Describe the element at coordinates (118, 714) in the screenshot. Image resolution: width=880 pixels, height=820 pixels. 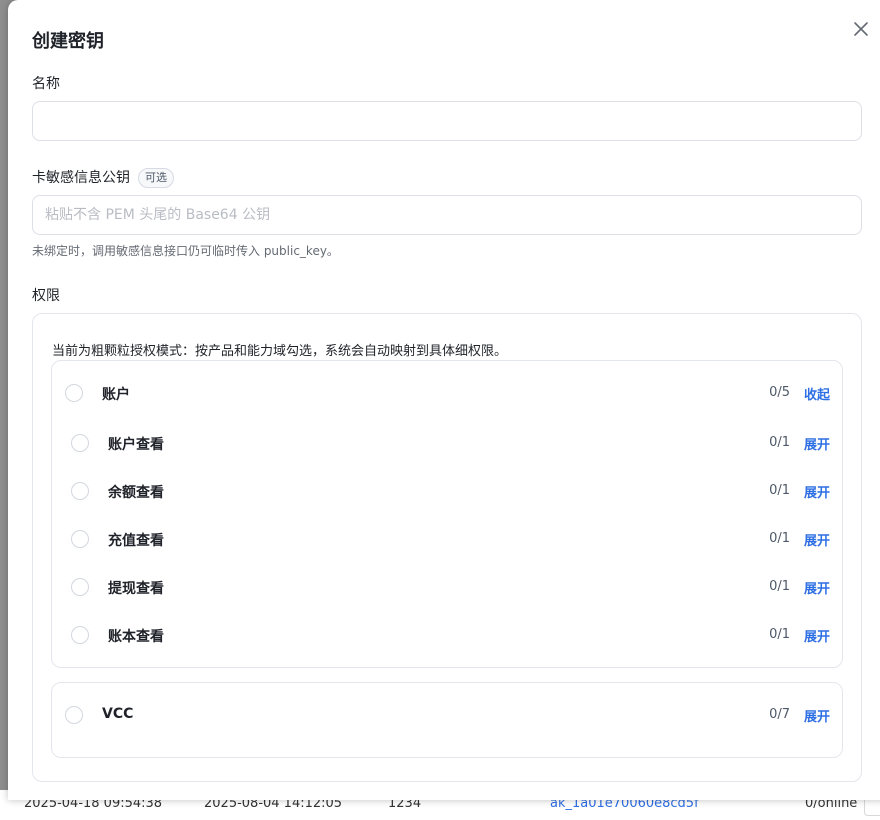
I see `group-label: VCC` at that location.